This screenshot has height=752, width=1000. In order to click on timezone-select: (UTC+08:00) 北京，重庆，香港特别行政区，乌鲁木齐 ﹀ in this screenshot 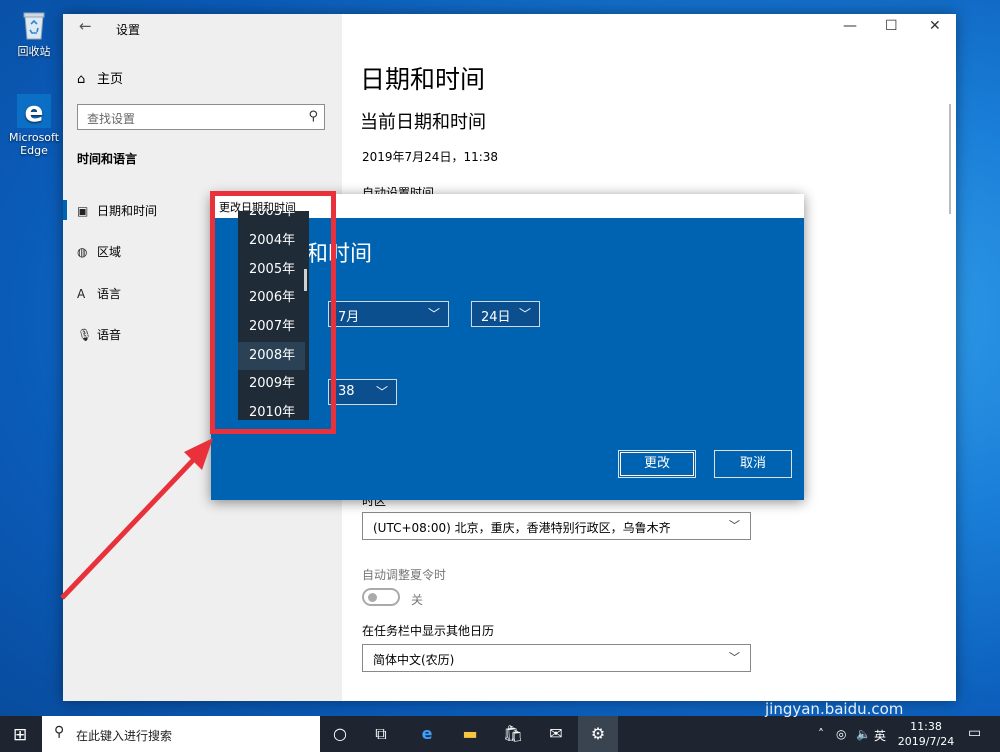, I will do `click(556, 526)`.